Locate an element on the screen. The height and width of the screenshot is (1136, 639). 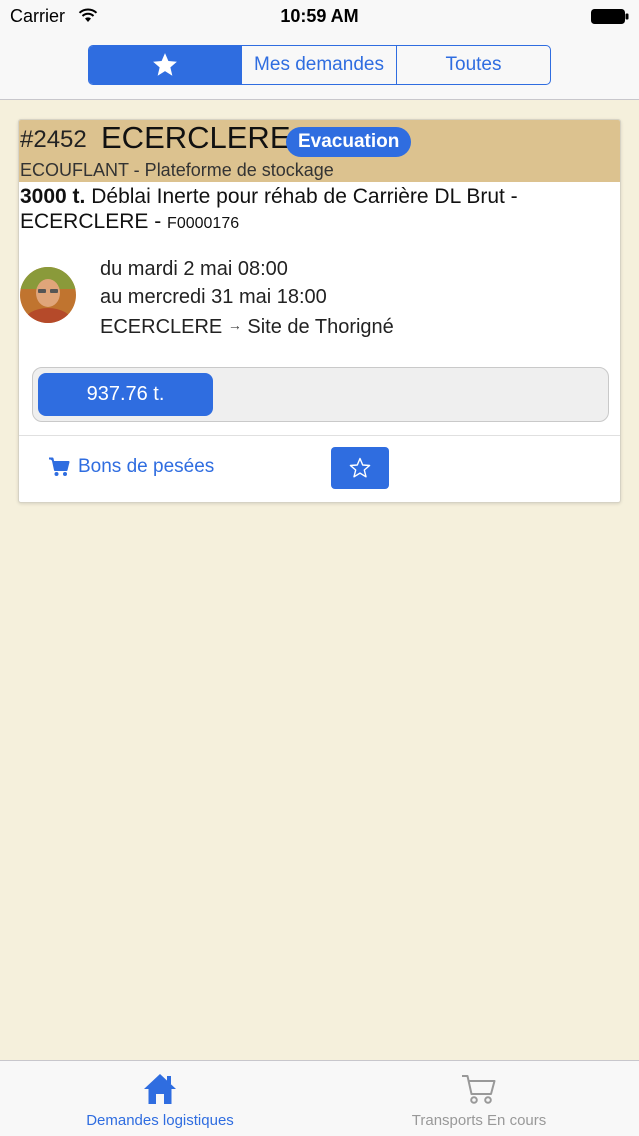
route-to: Site de Thorigné is located at coordinates (320, 327).